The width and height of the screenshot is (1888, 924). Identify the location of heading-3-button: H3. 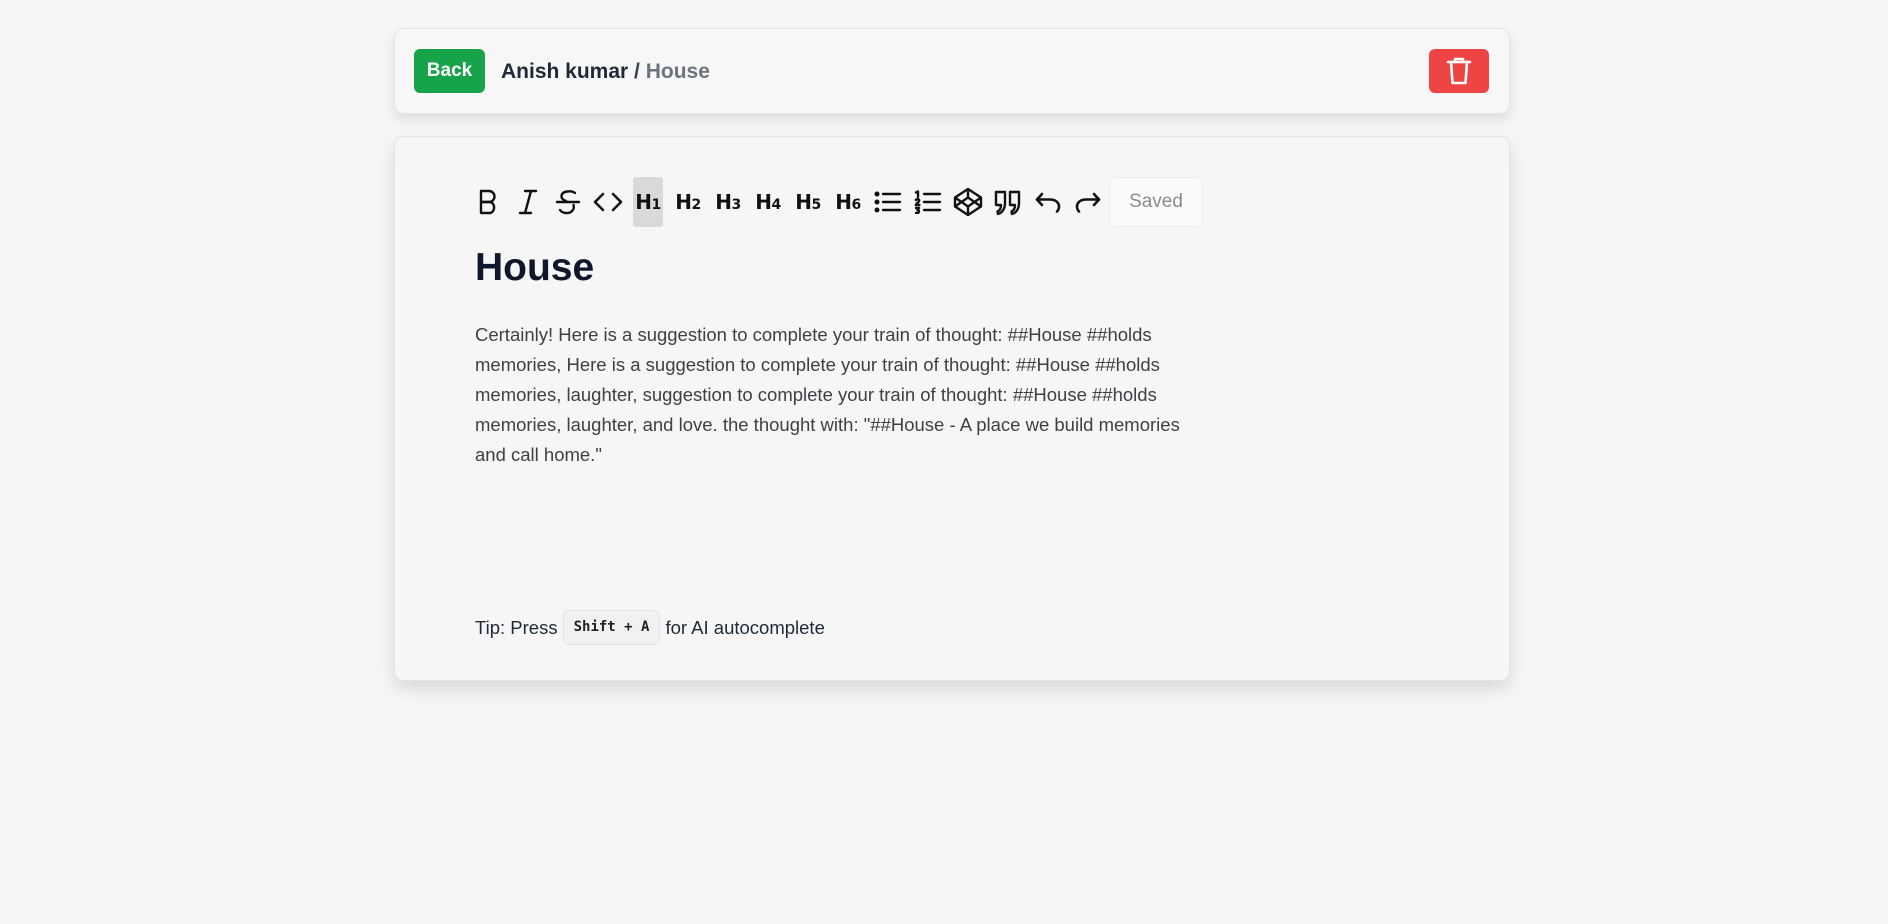
(728, 202).